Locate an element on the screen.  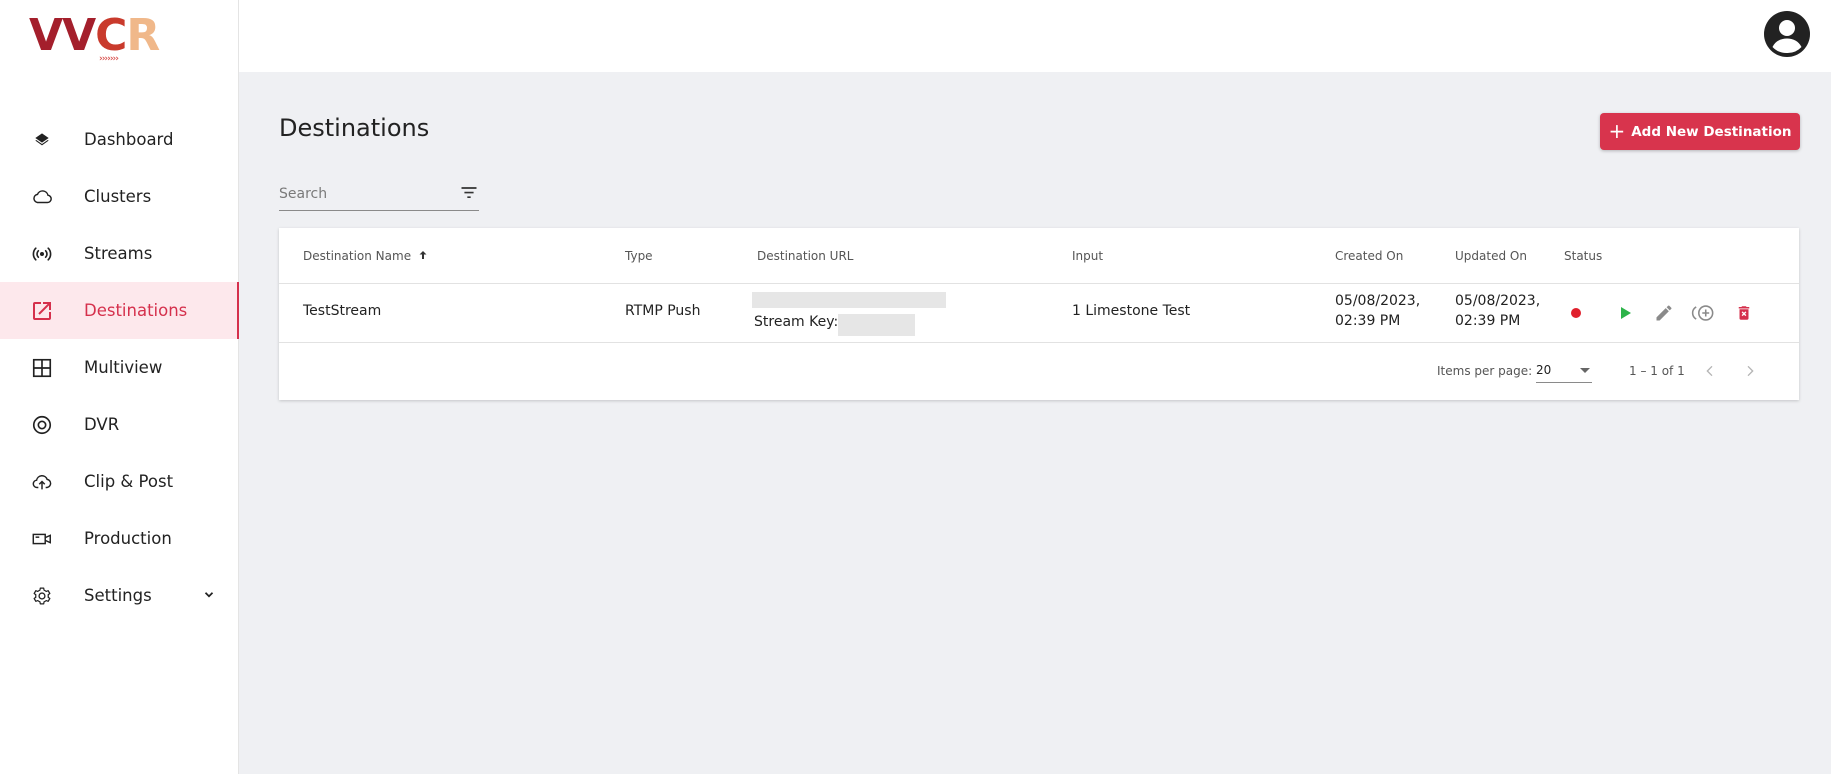
next-page-button is located at coordinates (1750, 371).